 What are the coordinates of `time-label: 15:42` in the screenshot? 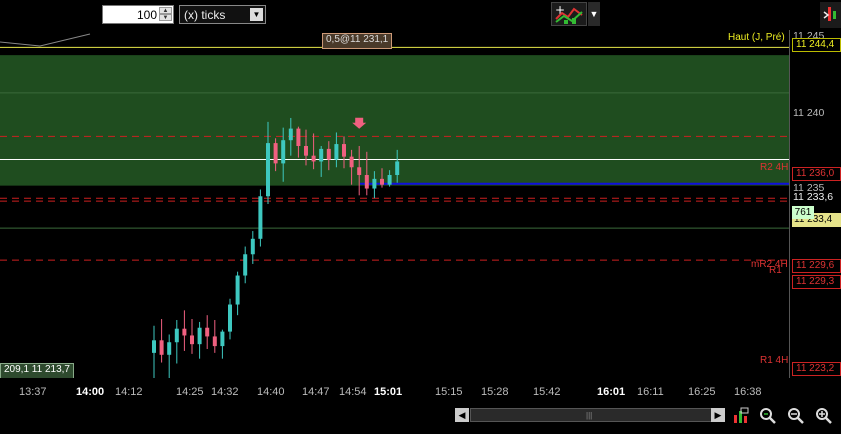 It's located at (547, 392).